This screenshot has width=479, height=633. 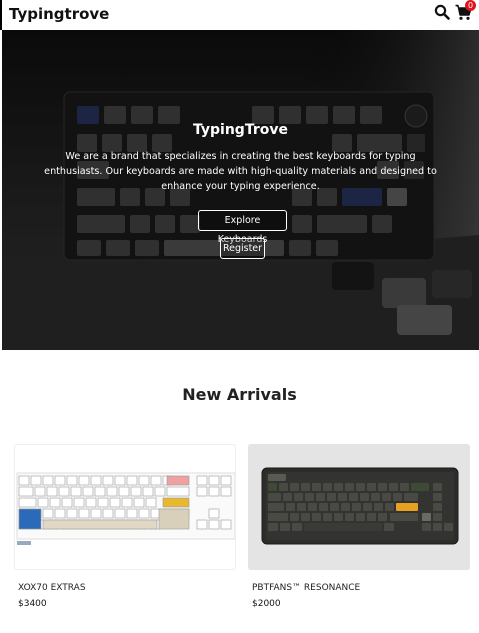 What do you see at coordinates (266, 604) in the screenshot?
I see `product-price: $2000` at bounding box center [266, 604].